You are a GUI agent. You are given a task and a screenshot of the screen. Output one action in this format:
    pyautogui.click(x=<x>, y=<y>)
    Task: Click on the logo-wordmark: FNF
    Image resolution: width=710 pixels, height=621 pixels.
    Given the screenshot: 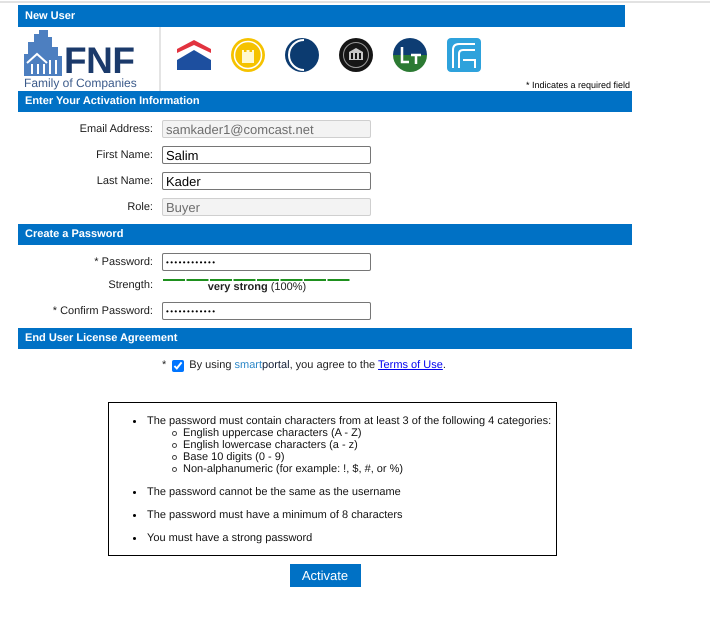 What is the action you would take?
    pyautogui.click(x=99, y=61)
    